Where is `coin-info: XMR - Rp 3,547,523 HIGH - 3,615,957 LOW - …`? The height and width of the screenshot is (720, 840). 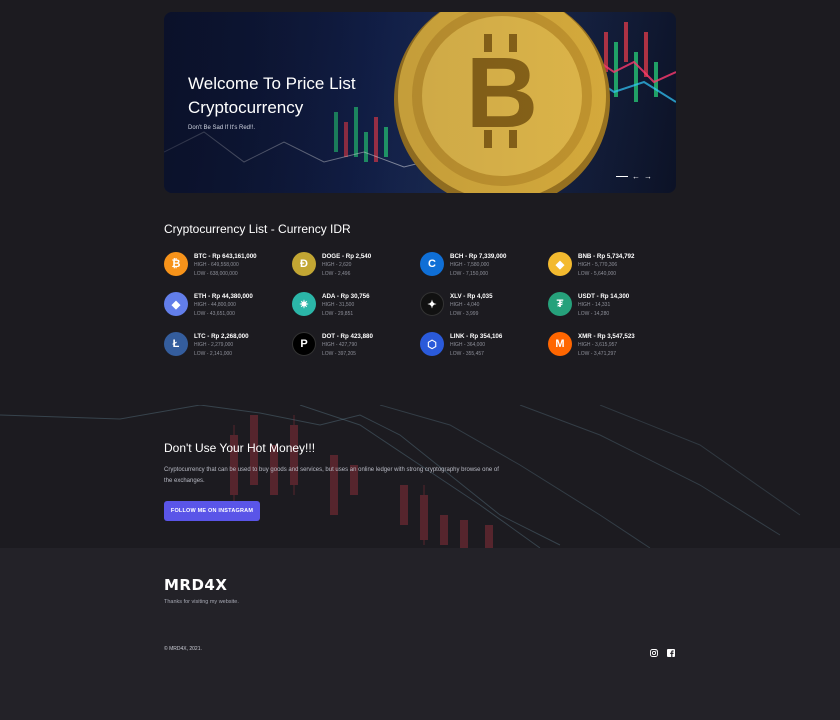 coin-info: XMR - Rp 3,547,523 HIGH - 3,615,957 LOW - … is located at coordinates (606, 345).